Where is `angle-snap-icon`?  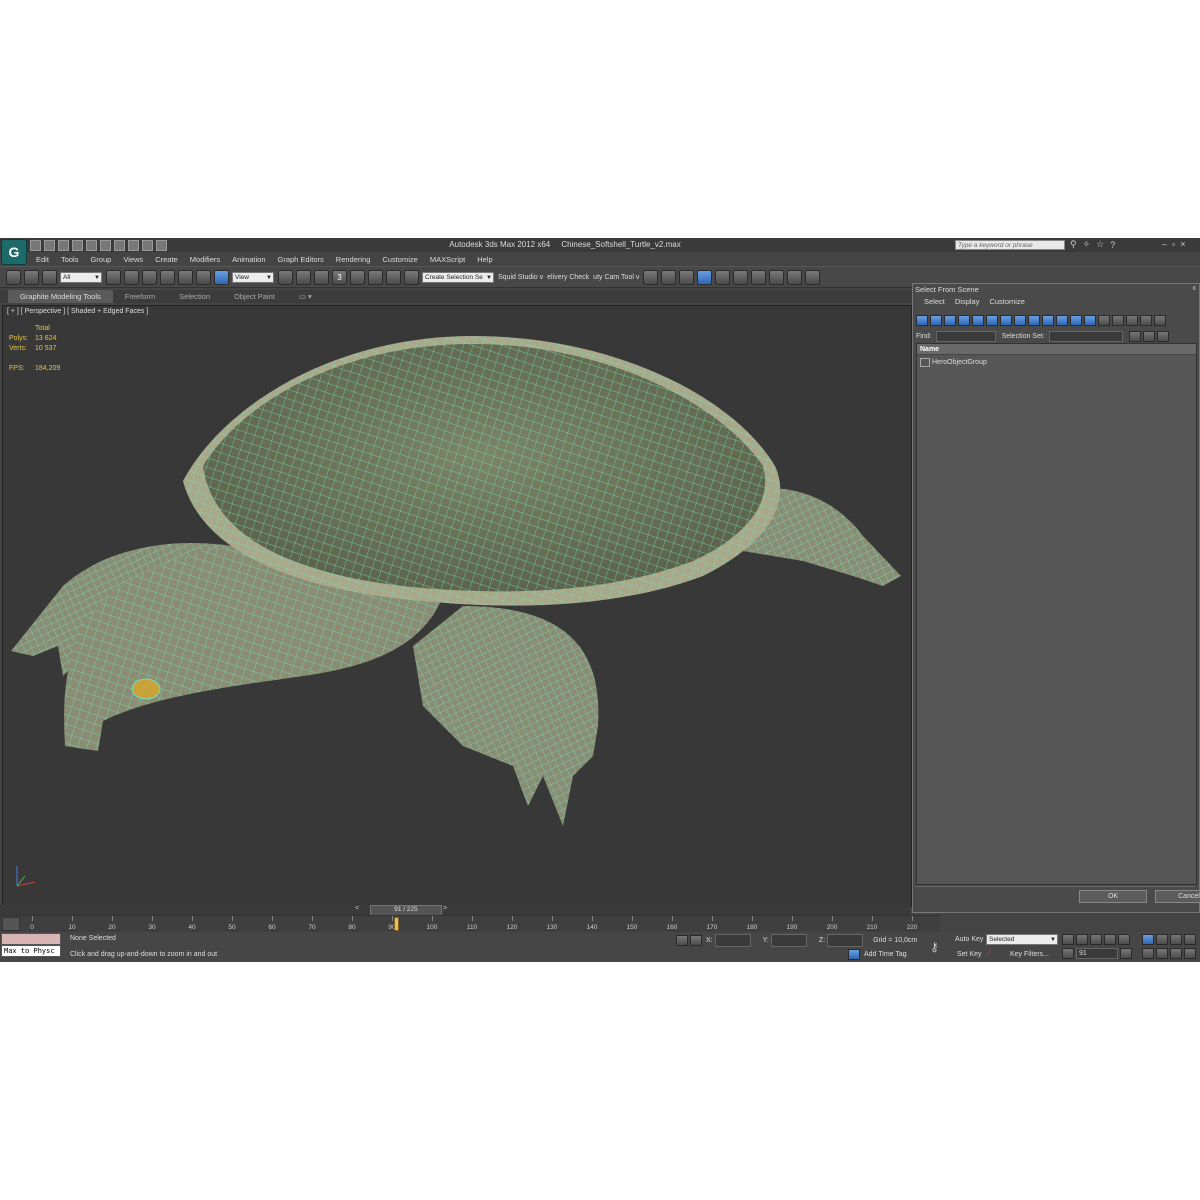
angle-snap-icon is located at coordinates (357, 277).